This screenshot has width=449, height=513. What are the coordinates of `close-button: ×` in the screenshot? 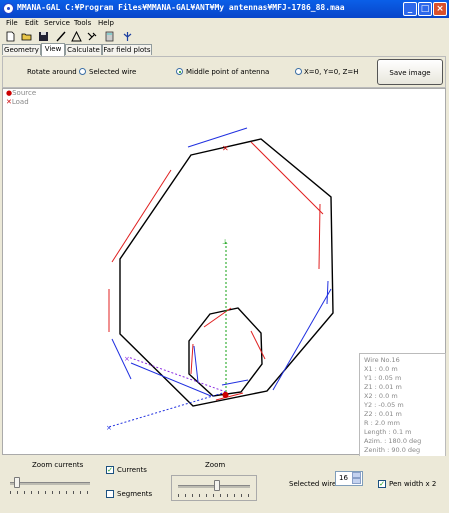 It's located at (440, 9).